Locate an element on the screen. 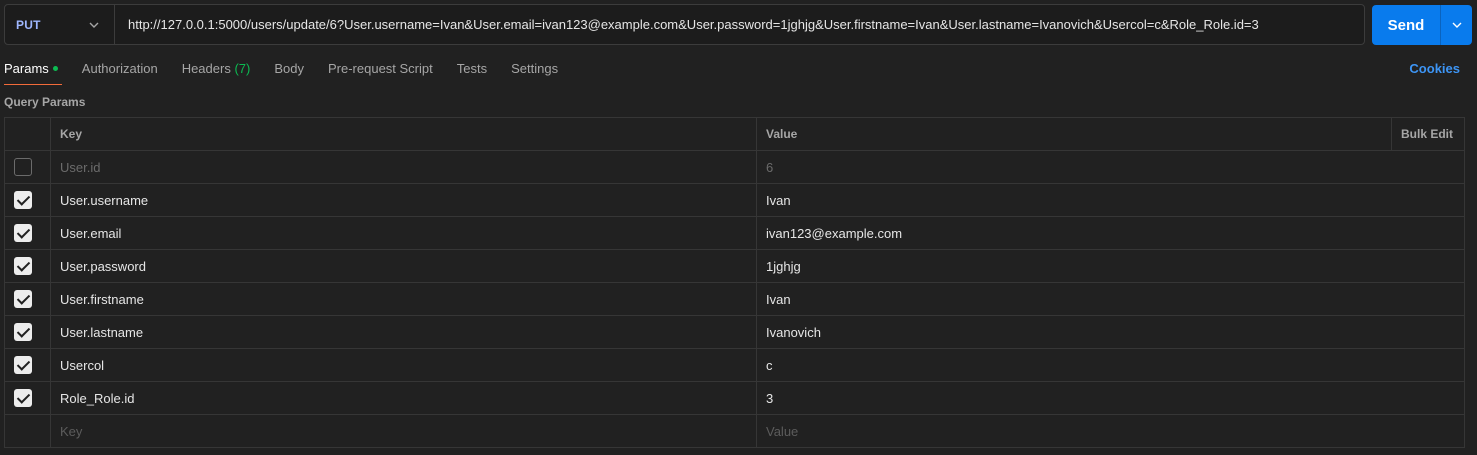  param-value: Ivanovich is located at coordinates (1110, 332).